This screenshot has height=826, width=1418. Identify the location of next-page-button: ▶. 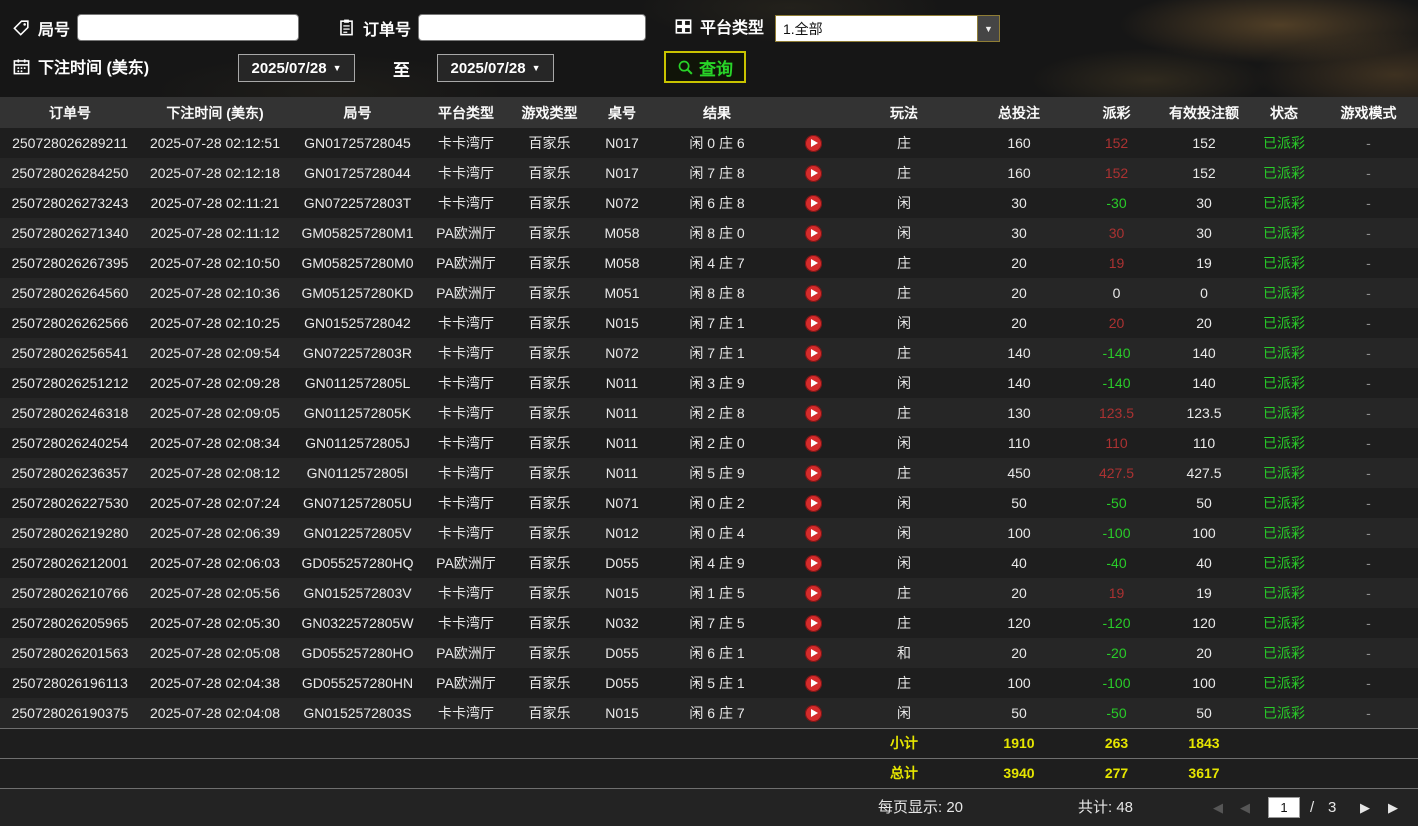
(1365, 807).